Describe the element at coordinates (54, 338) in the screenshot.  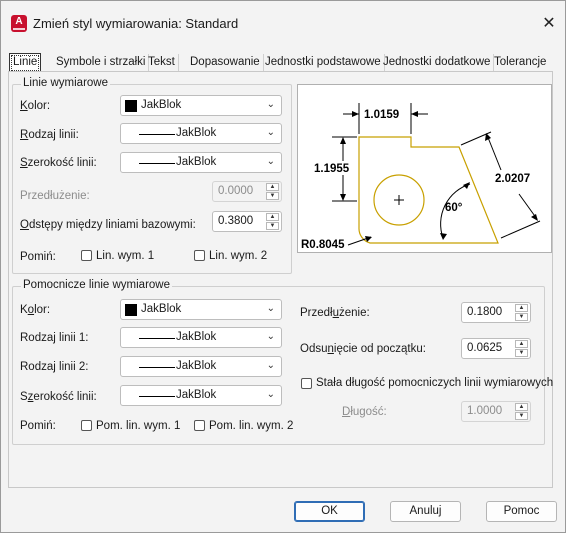
I see `ext-linetype1-label: Rodzaj linii 1:` at that location.